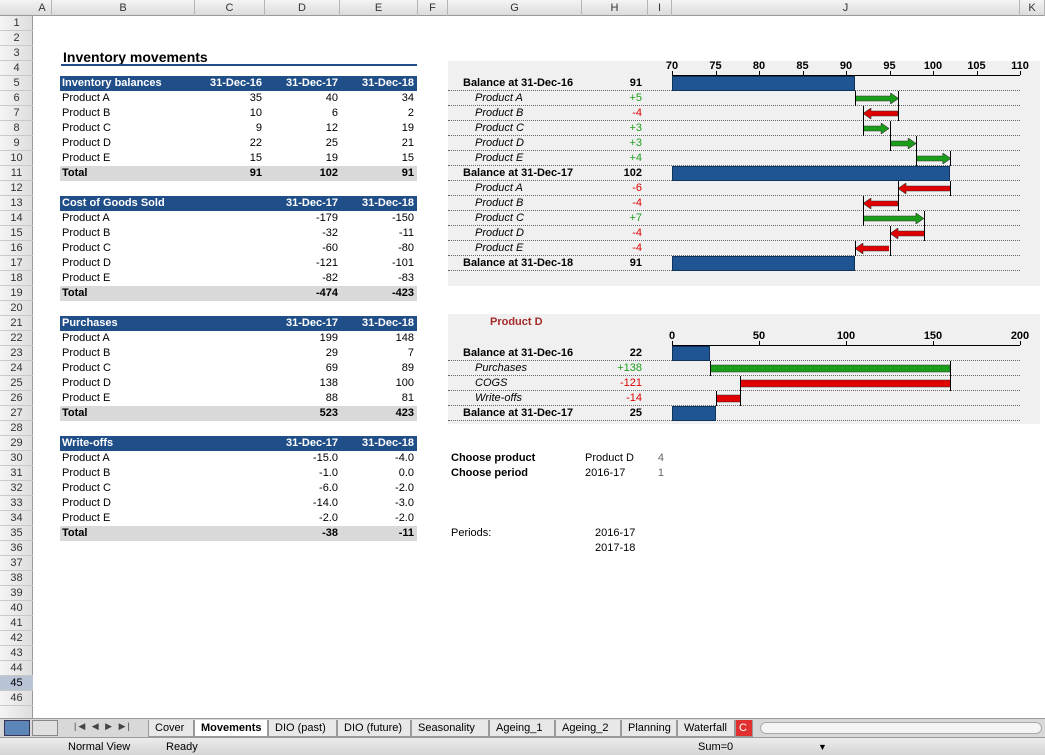 The image size is (1045, 755). I want to click on balances-value: 21, so click(379, 143).